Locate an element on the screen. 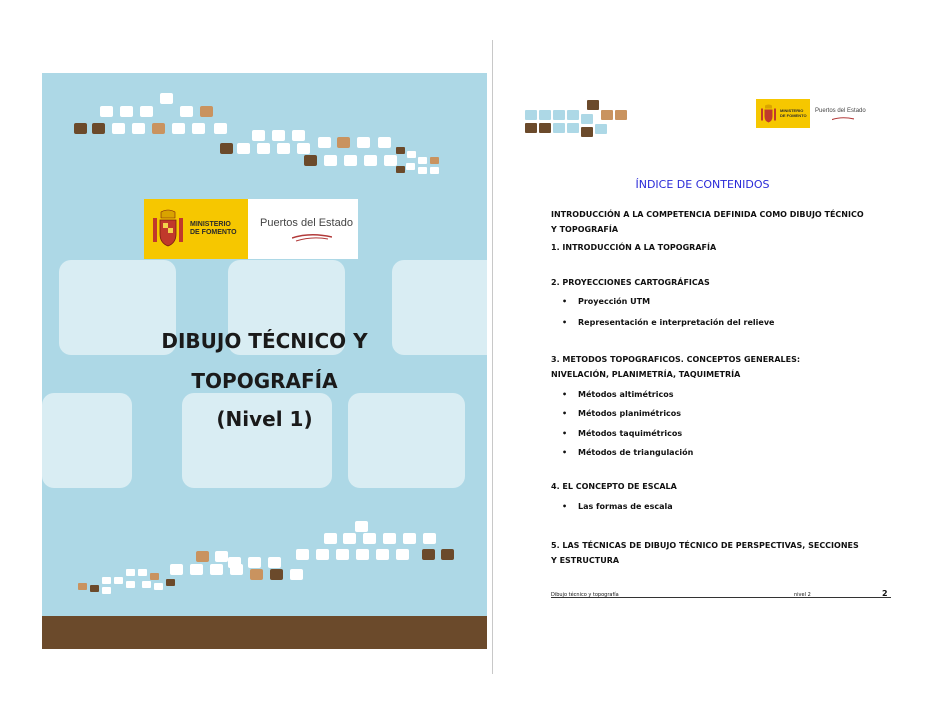  toc-bullet-item: Métodos de triangulación is located at coordinates (627, 452).